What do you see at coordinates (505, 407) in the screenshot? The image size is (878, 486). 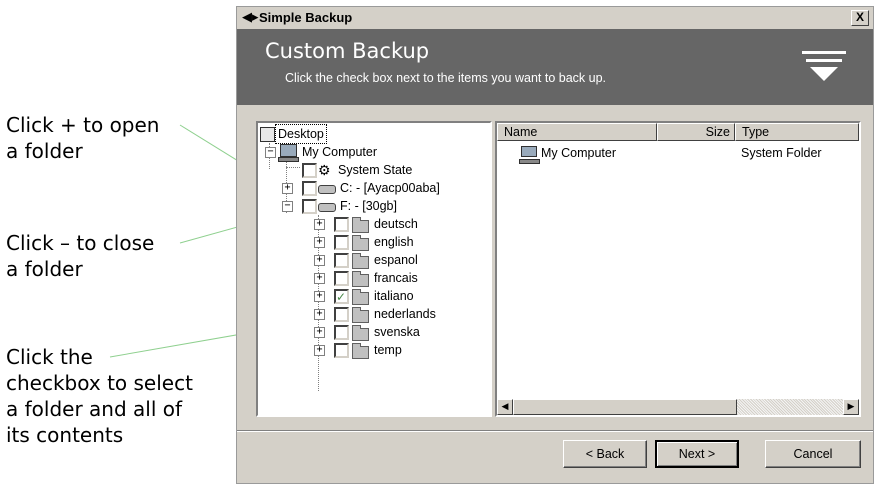 I see `scroll-left-icon: ◀` at bounding box center [505, 407].